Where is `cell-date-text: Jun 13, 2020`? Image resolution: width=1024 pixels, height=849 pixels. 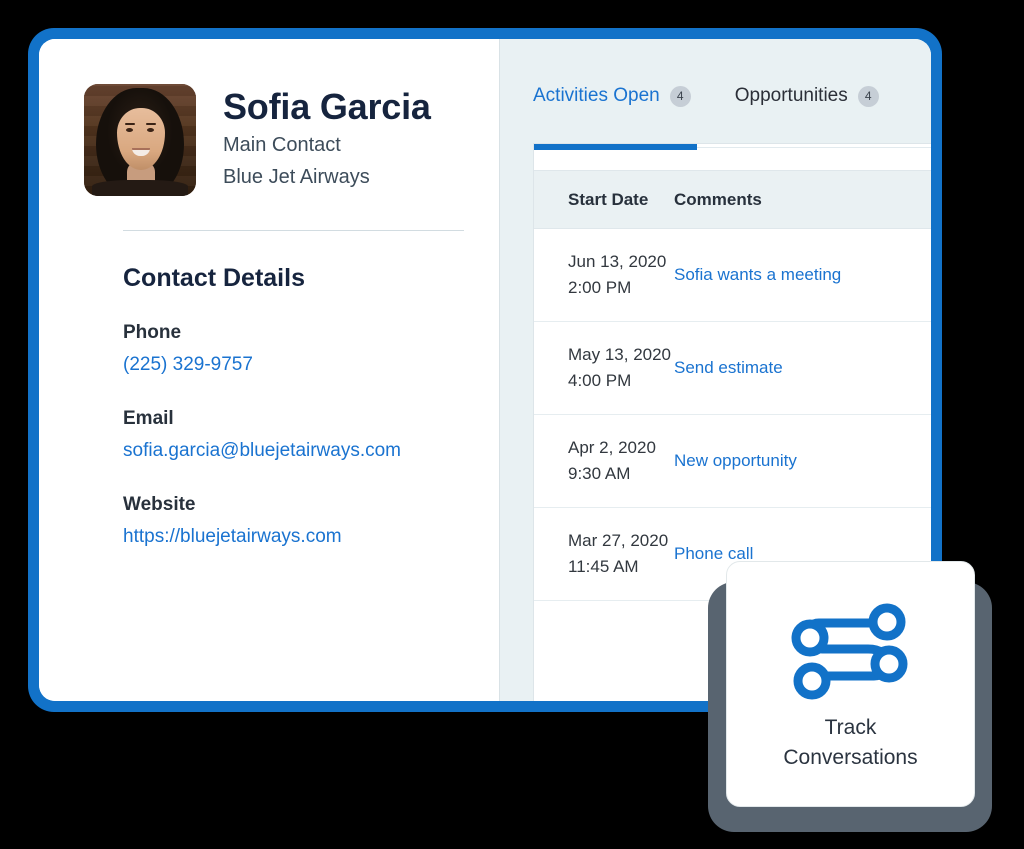 cell-date-text: Jun 13, 2020 is located at coordinates (617, 261).